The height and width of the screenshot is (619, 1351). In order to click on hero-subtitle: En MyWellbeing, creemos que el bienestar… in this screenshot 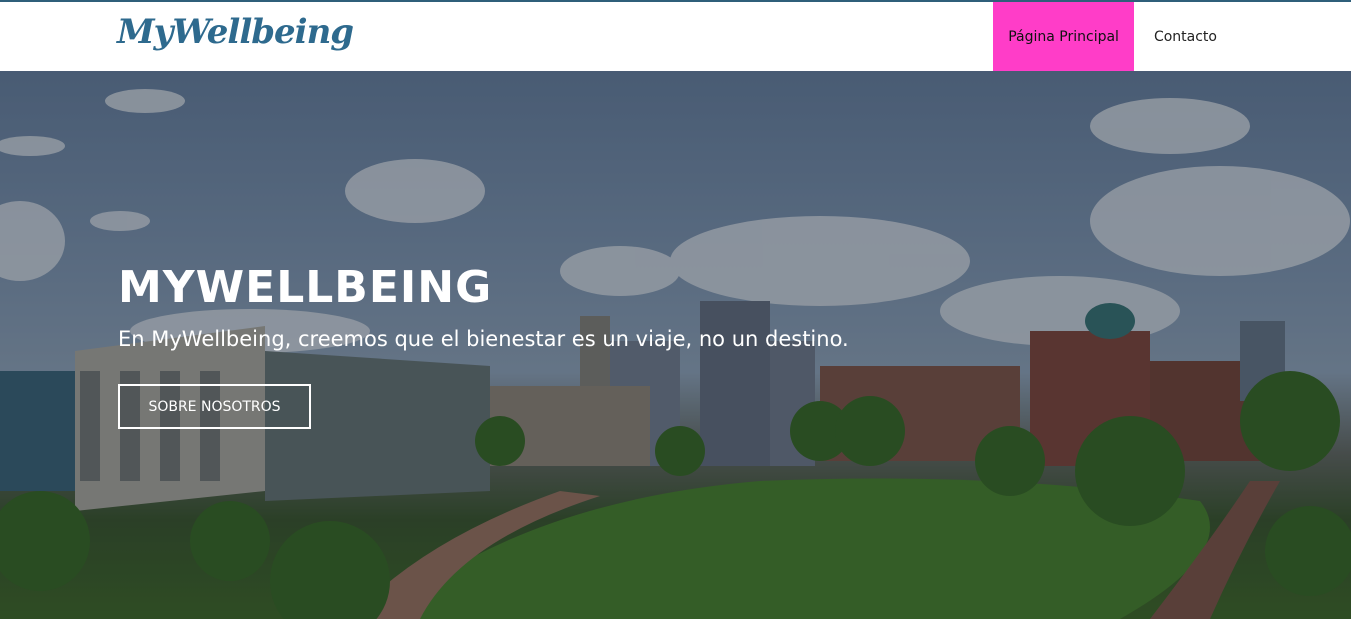, I will do `click(483, 339)`.